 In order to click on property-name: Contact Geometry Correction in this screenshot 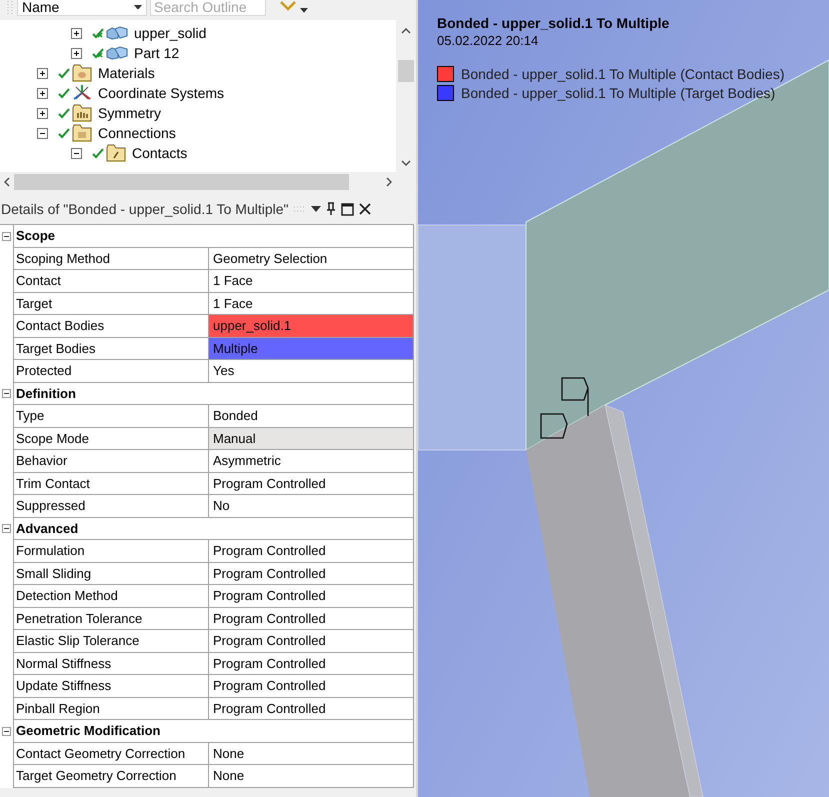, I will do `click(110, 753)`.